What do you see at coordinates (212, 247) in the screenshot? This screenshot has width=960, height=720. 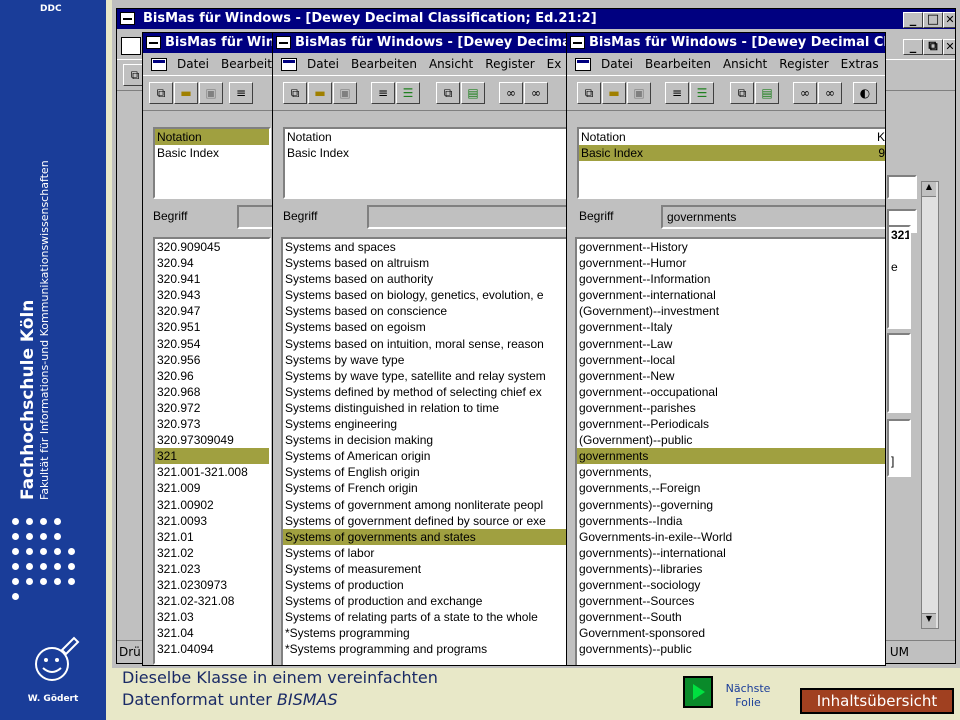 I see `list-item: 320.909045` at bounding box center [212, 247].